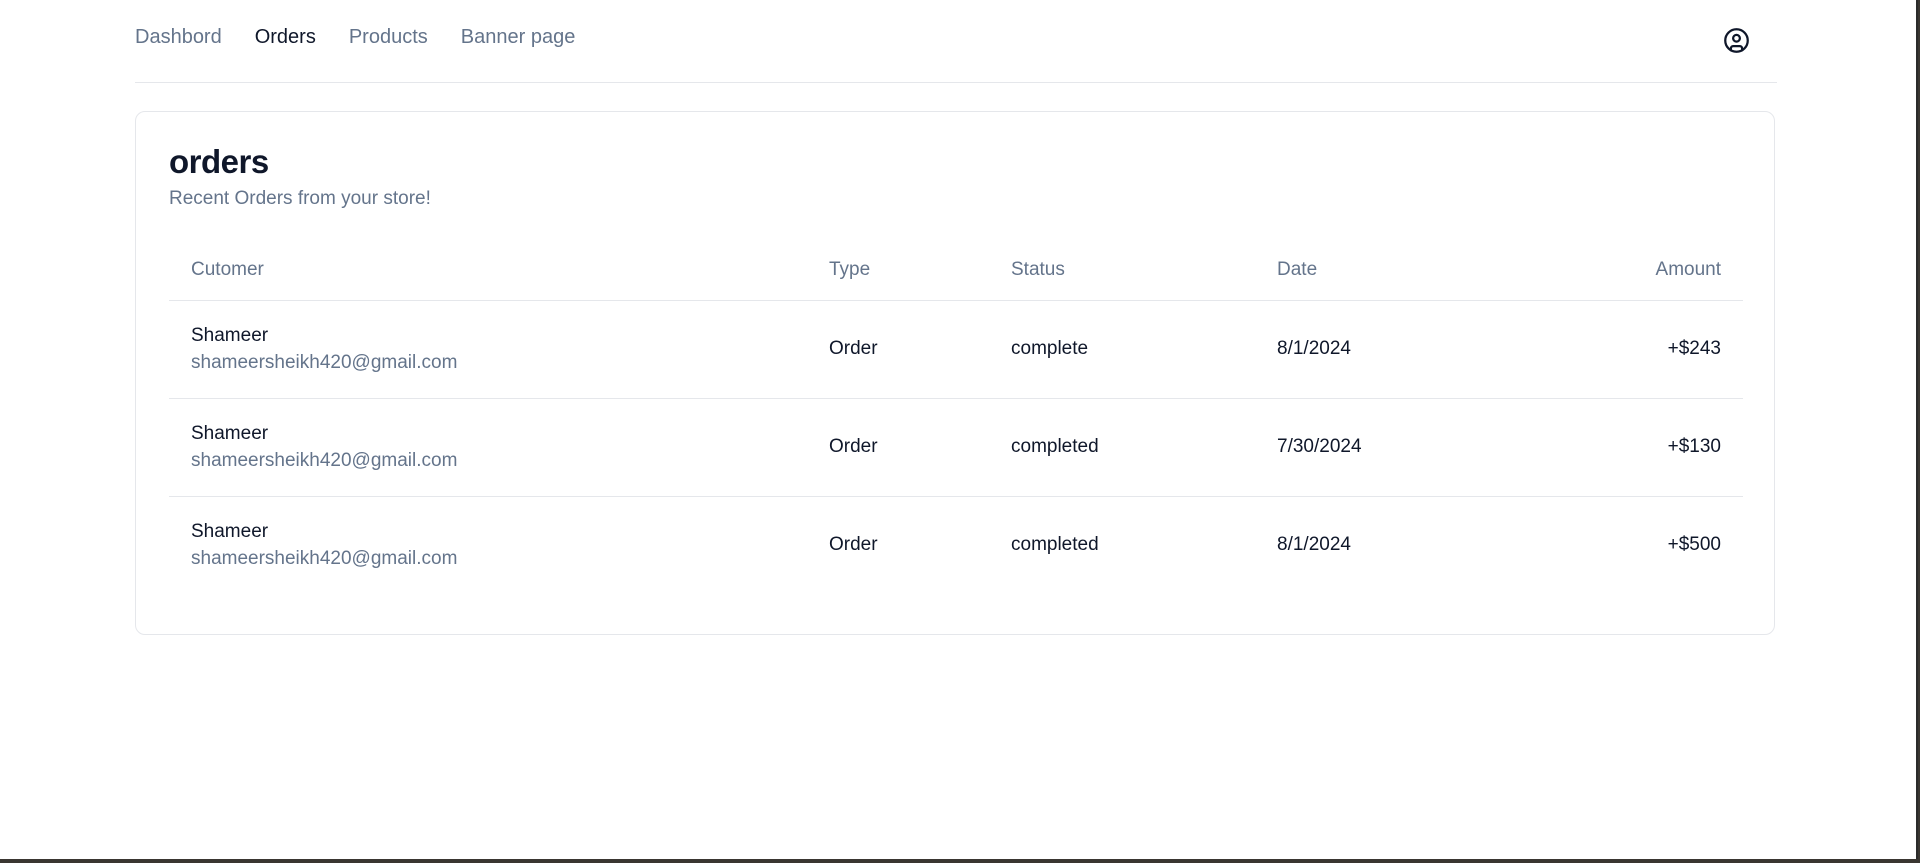 This screenshot has height=863, width=1920. What do you see at coordinates (1050, 348) in the screenshot?
I see `status-cell: complete` at bounding box center [1050, 348].